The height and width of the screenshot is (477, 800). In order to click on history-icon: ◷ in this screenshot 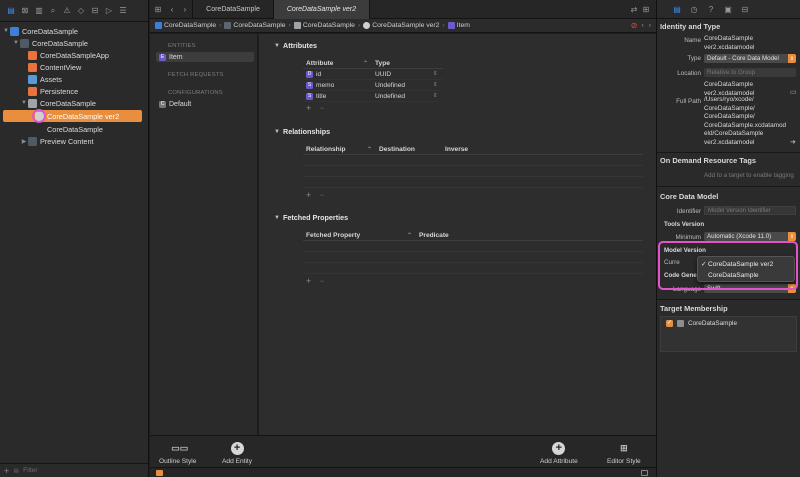, I will do `click(694, 9)`.